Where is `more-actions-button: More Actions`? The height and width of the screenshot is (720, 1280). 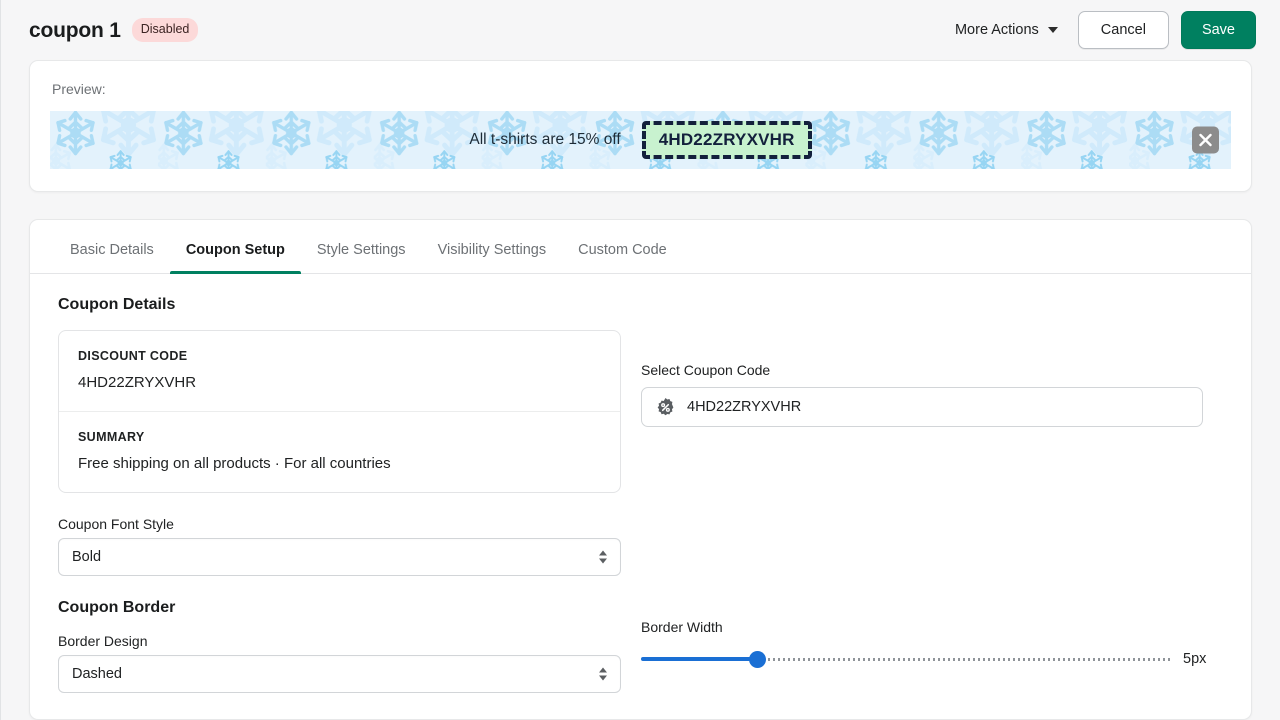
more-actions-button: More Actions is located at coordinates (1006, 30).